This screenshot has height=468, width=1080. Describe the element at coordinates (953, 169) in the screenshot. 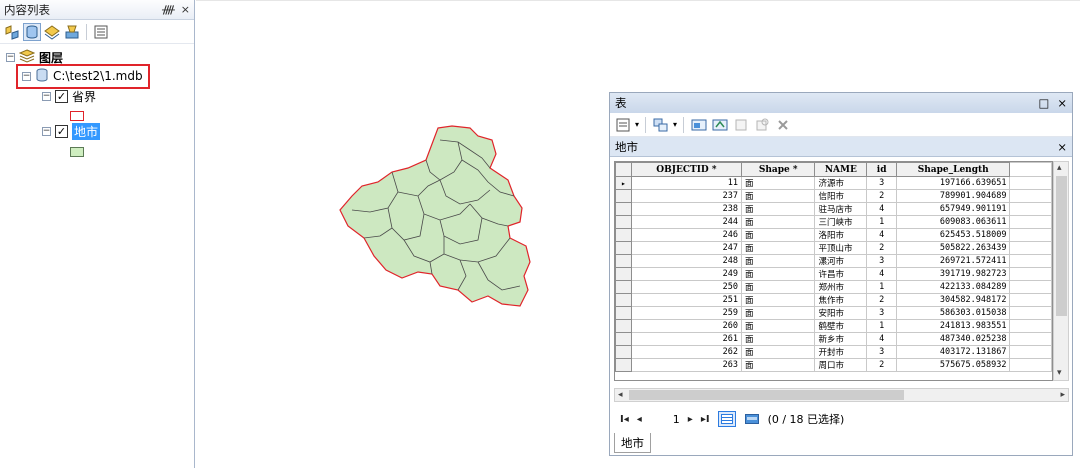

I see `column-header-shape-length: Shape_Length` at that location.